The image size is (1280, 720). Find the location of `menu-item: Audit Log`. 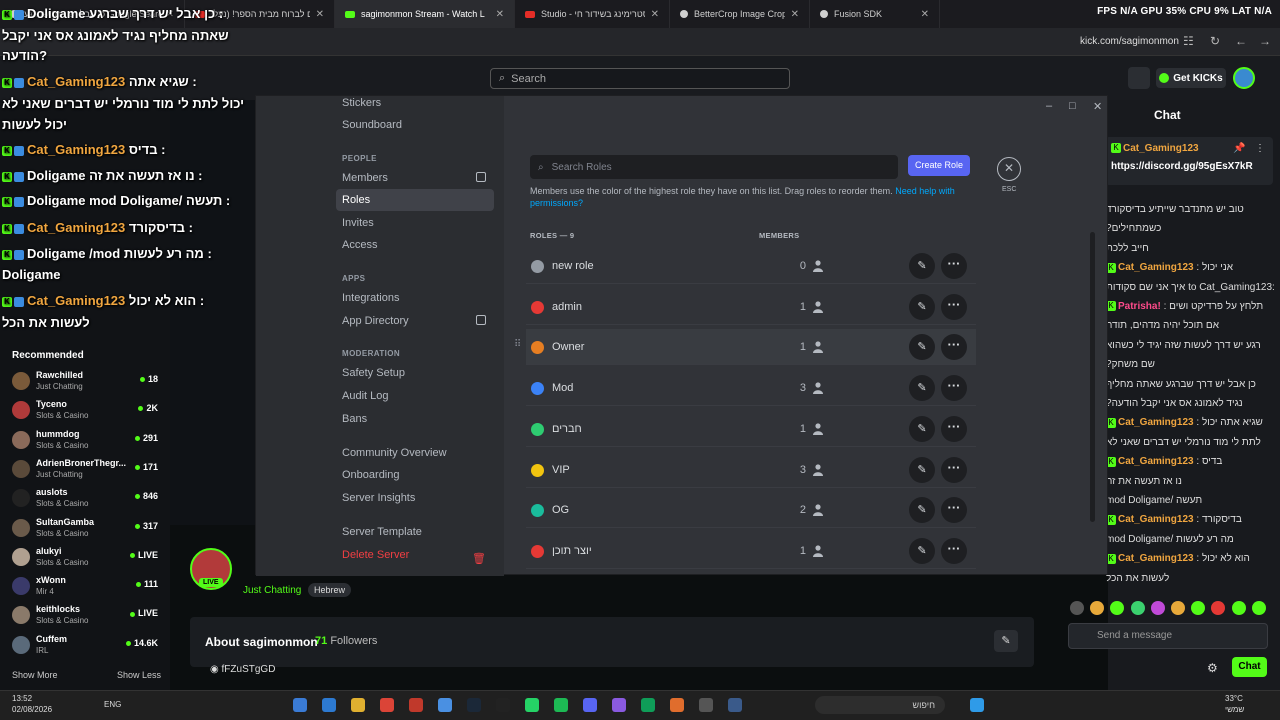

menu-item: Audit Log is located at coordinates (415, 396).